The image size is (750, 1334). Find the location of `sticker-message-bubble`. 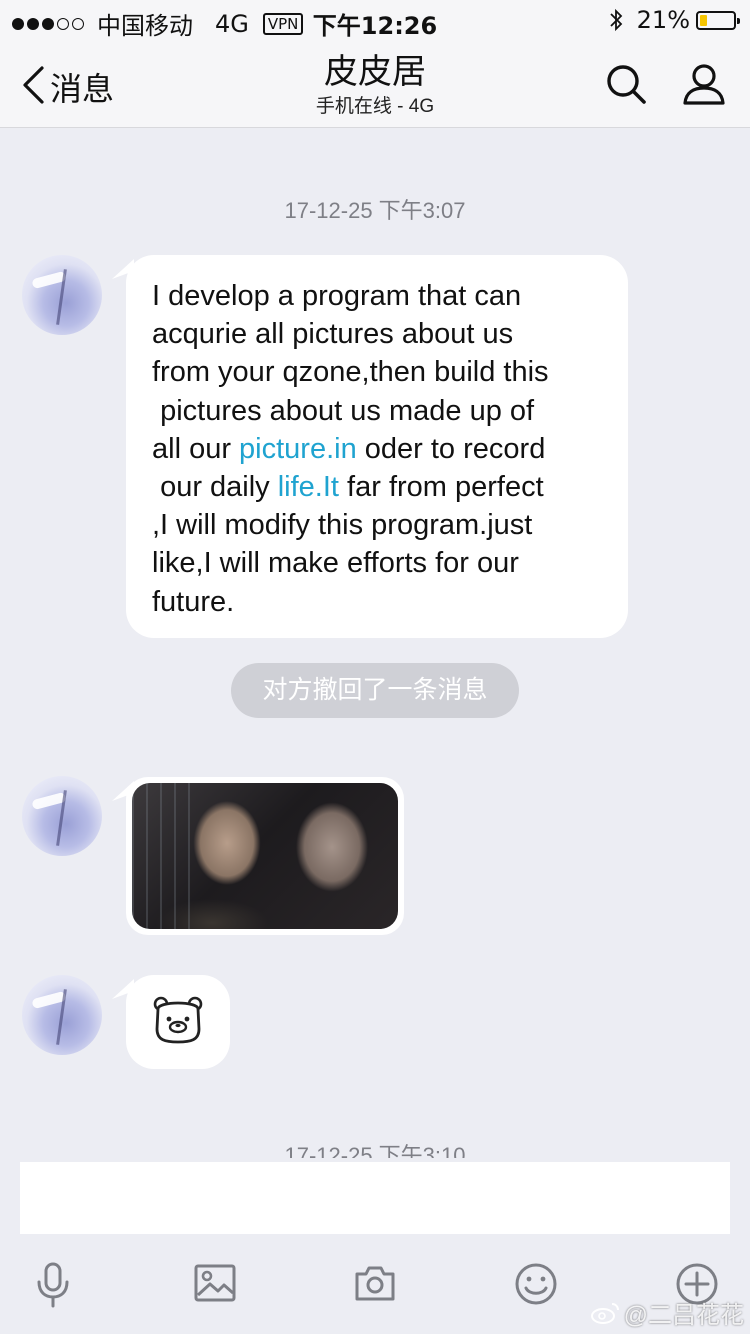

sticker-message-bubble is located at coordinates (178, 1022).